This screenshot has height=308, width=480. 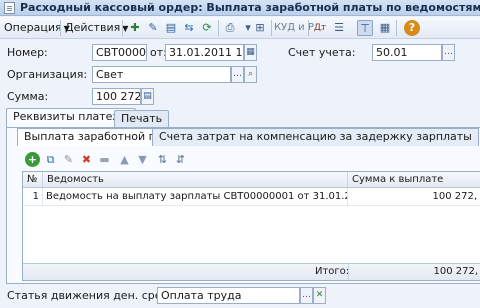 I want to click on delete-row-icon: ✖, so click(x=86, y=159).